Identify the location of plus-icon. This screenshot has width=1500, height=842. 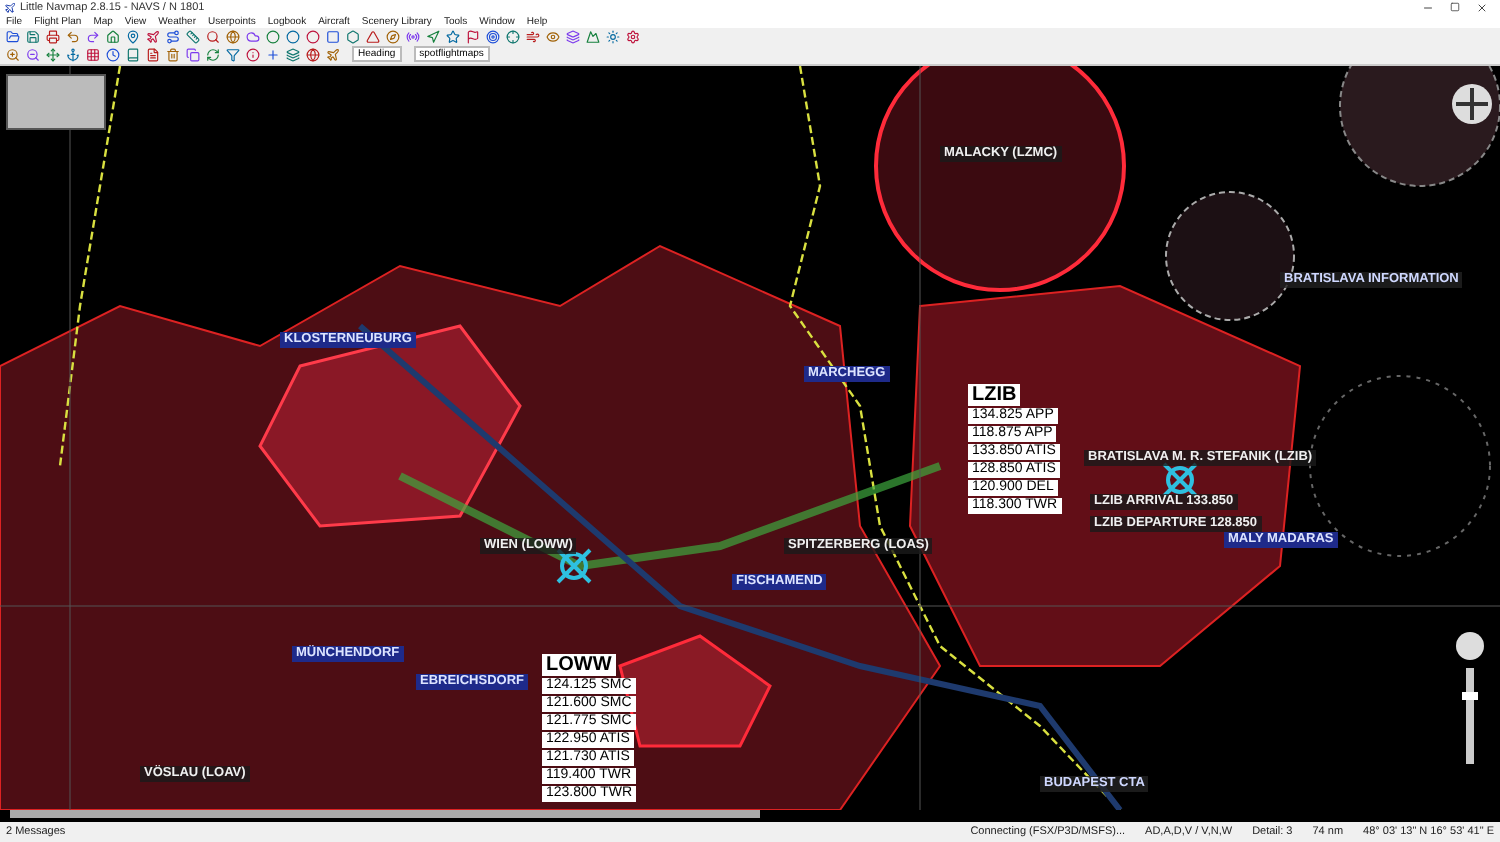
(273, 54).